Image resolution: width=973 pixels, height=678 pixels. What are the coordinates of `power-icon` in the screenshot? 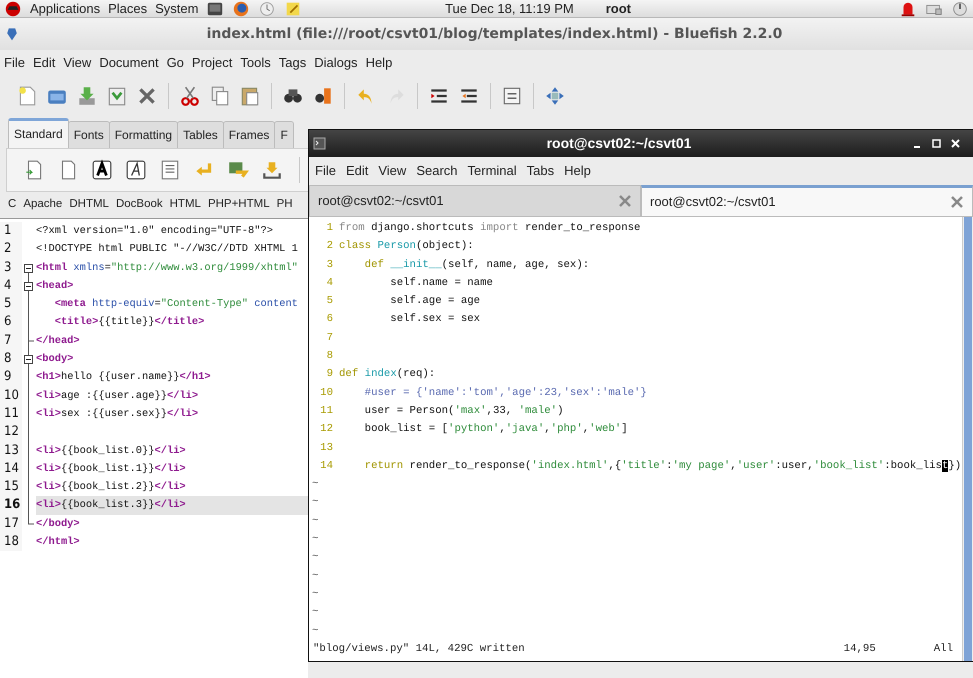 It's located at (960, 9).